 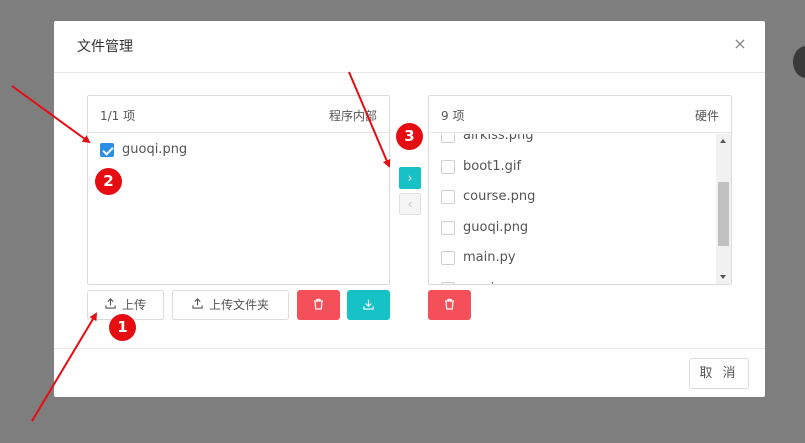 What do you see at coordinates (799, 62) in the screenshot?
I see `background-shape` at bounding box center [799, 62].